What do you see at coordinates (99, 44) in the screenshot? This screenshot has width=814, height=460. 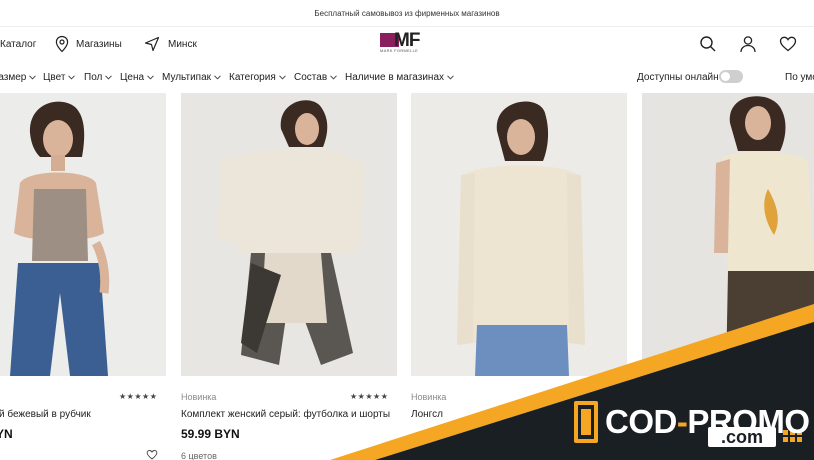 I see `stores-label: Магазины` at bounding box center [99, 44].